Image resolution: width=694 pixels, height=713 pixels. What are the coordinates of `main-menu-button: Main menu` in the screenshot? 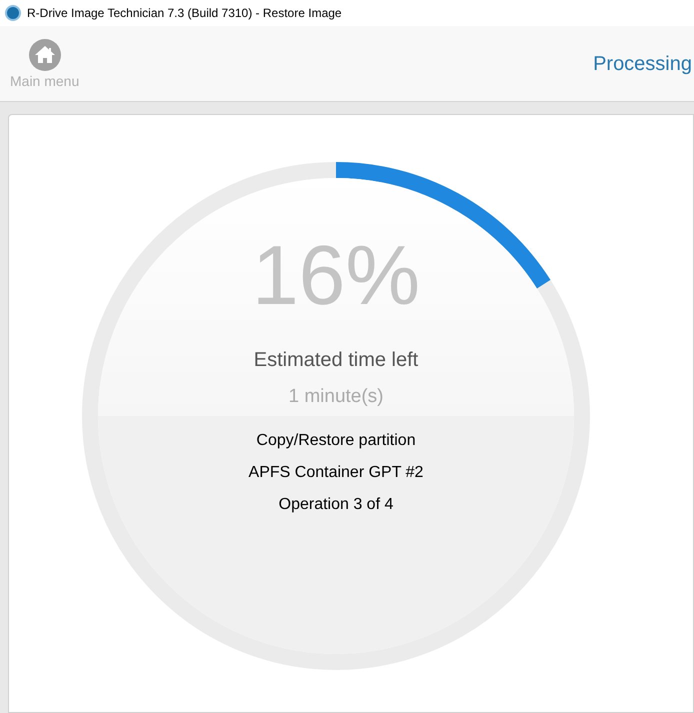 It's located at (45, 65).